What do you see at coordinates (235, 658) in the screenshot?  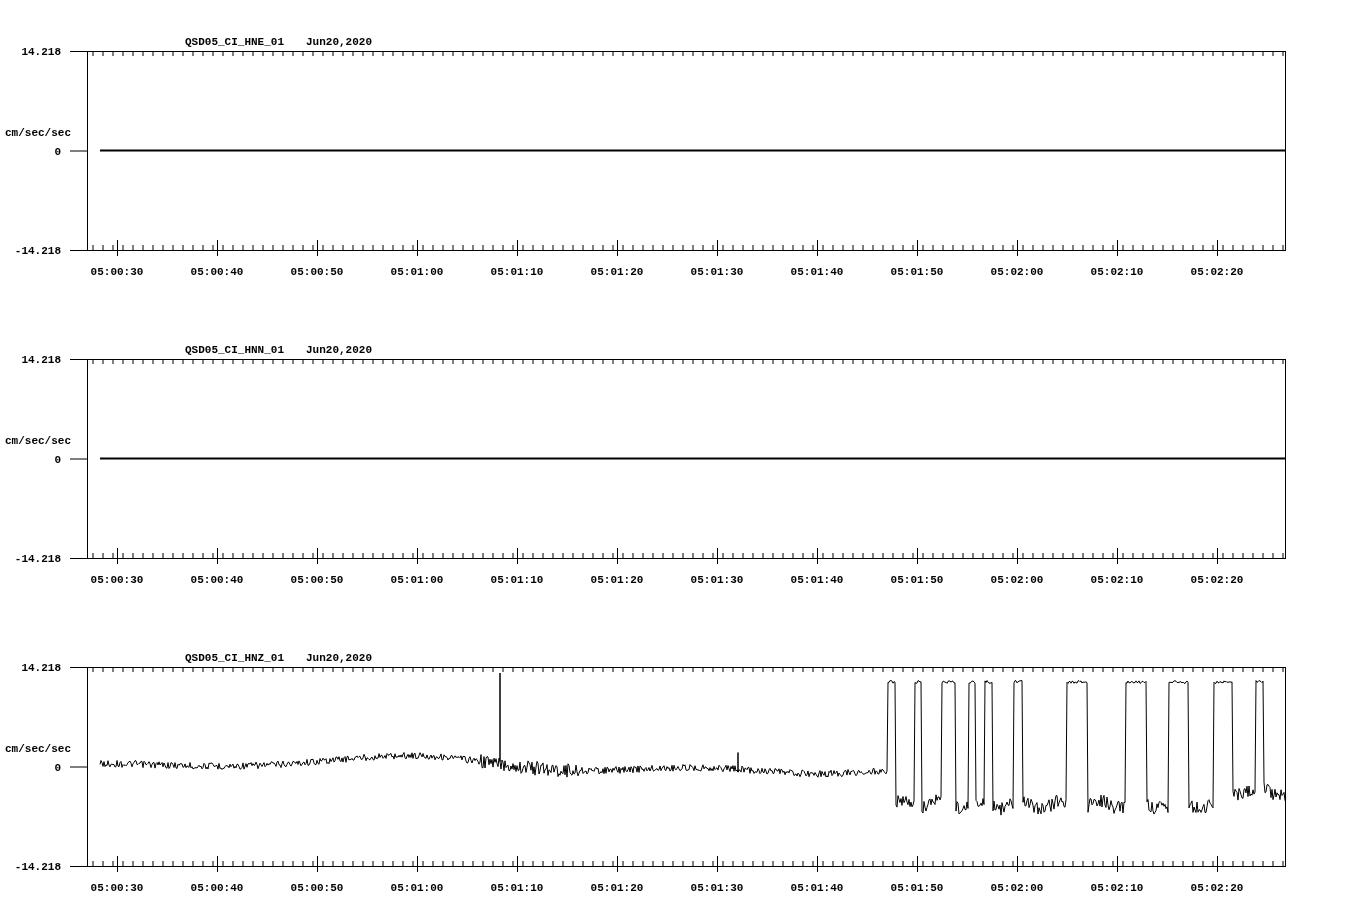 I see `chart-title: QSD05_CI_HNZ_01` at bounding box center [235, 658].